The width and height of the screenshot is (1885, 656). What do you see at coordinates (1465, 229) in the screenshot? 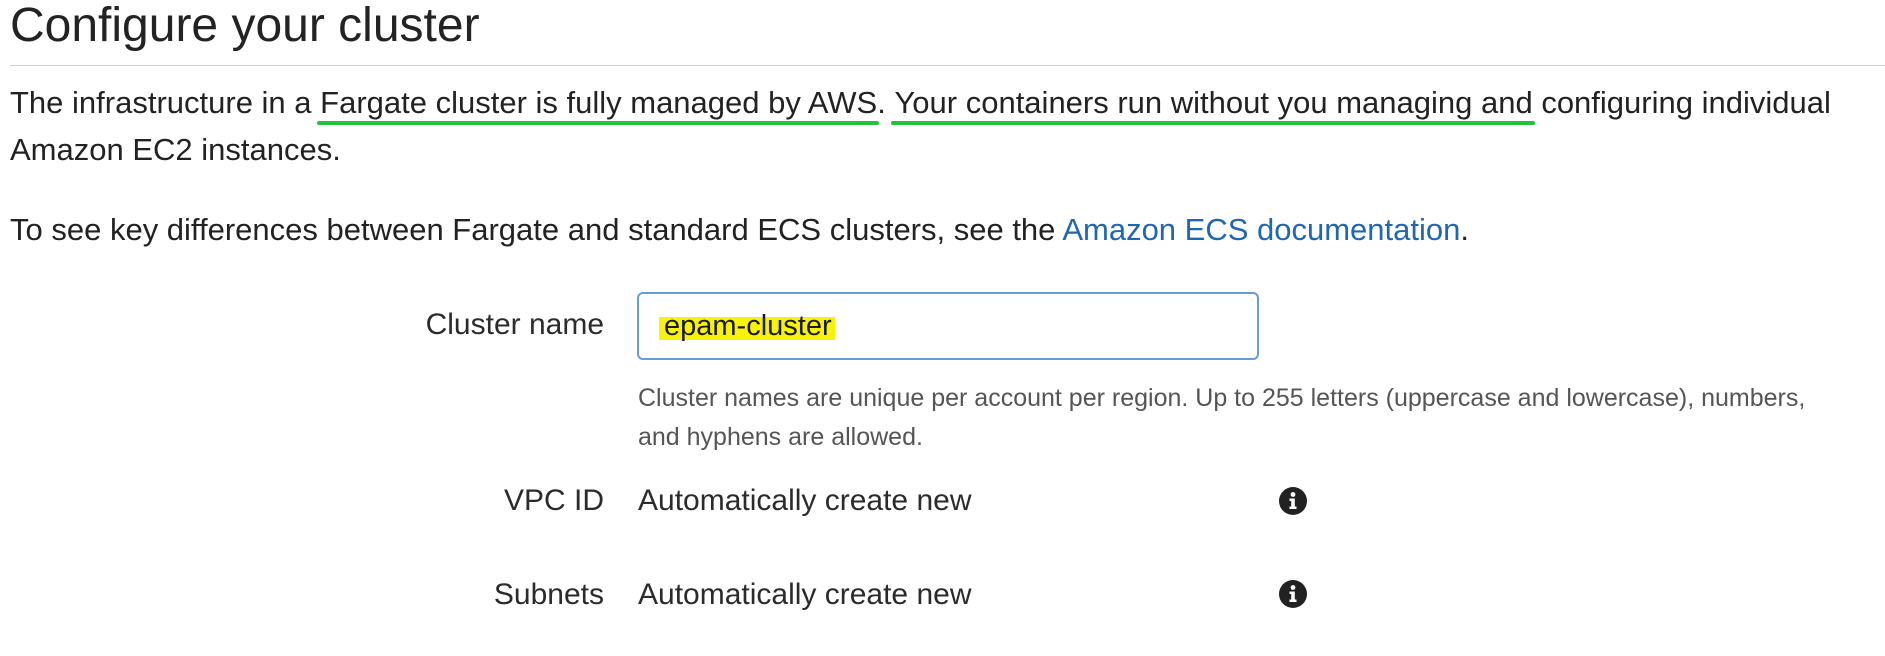
I see `doc-note-period: .` at bounding box center [1465, 229].